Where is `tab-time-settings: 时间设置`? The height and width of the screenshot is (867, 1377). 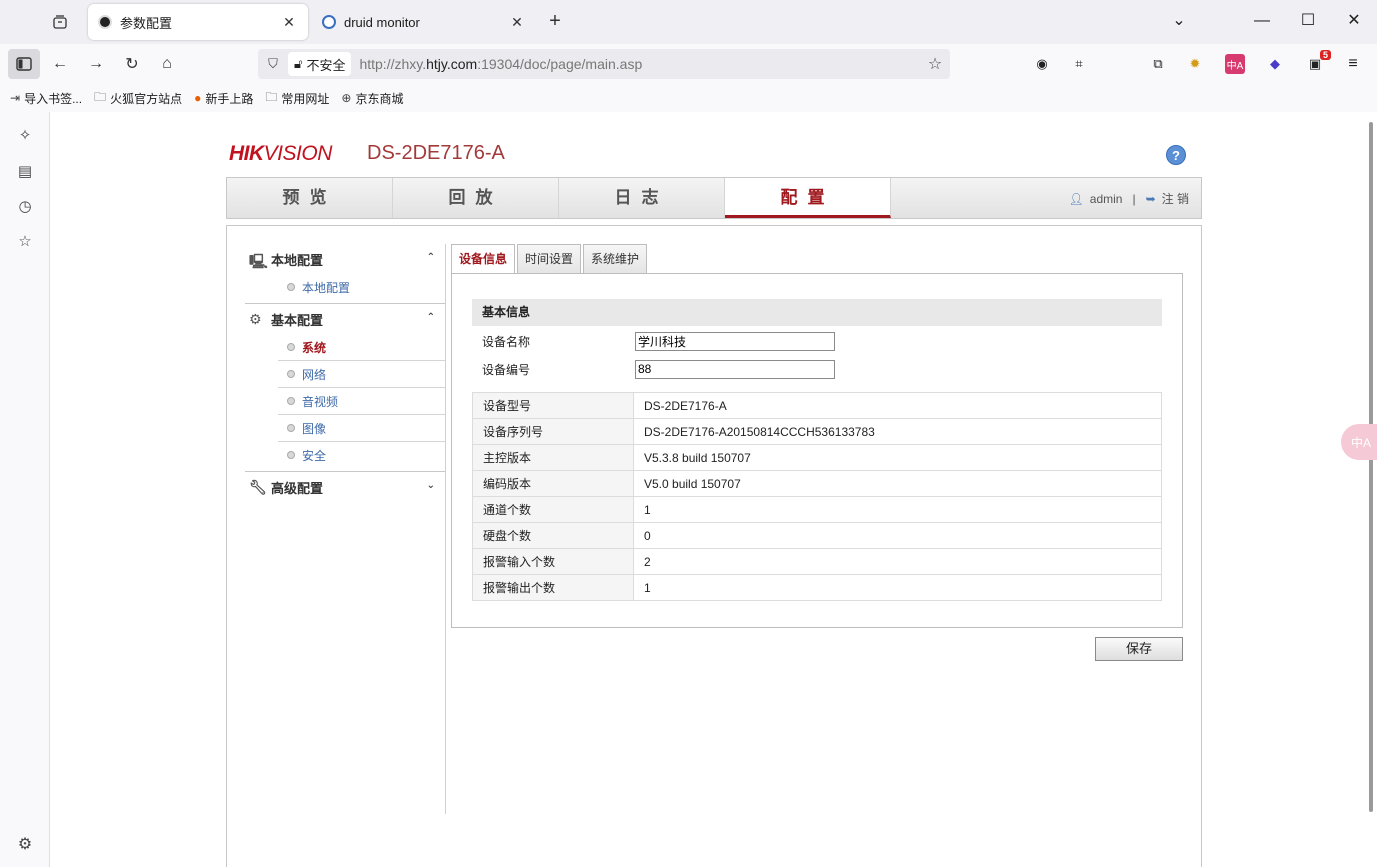
tab-time-settings: 时间设置 is located at coordinates (549, 259).